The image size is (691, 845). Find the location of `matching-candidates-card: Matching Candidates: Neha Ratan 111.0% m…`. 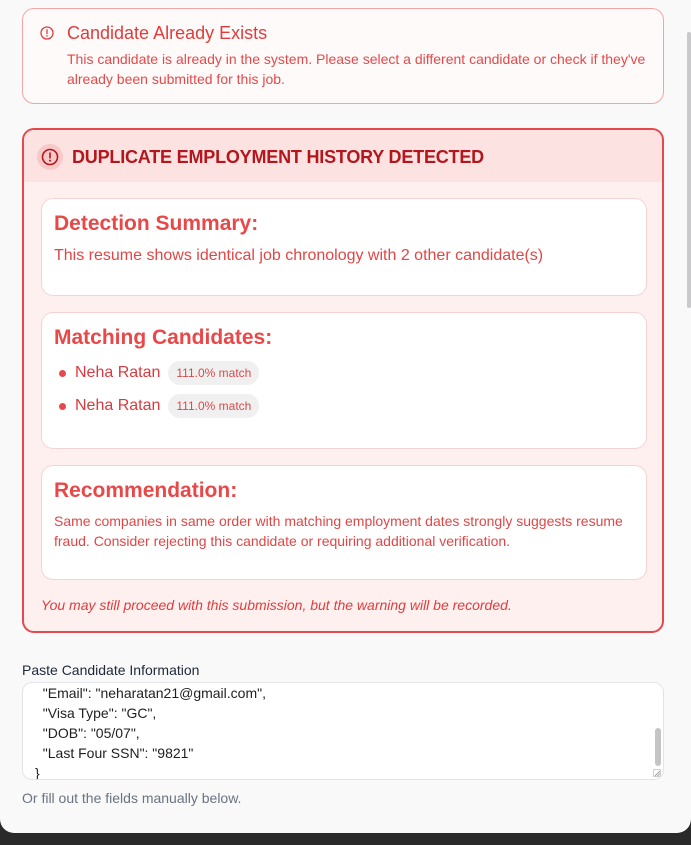

matching-candidates-card: Matching Candidates: Neha Ratan 111.0% m… is located at coordinates (344, 380).